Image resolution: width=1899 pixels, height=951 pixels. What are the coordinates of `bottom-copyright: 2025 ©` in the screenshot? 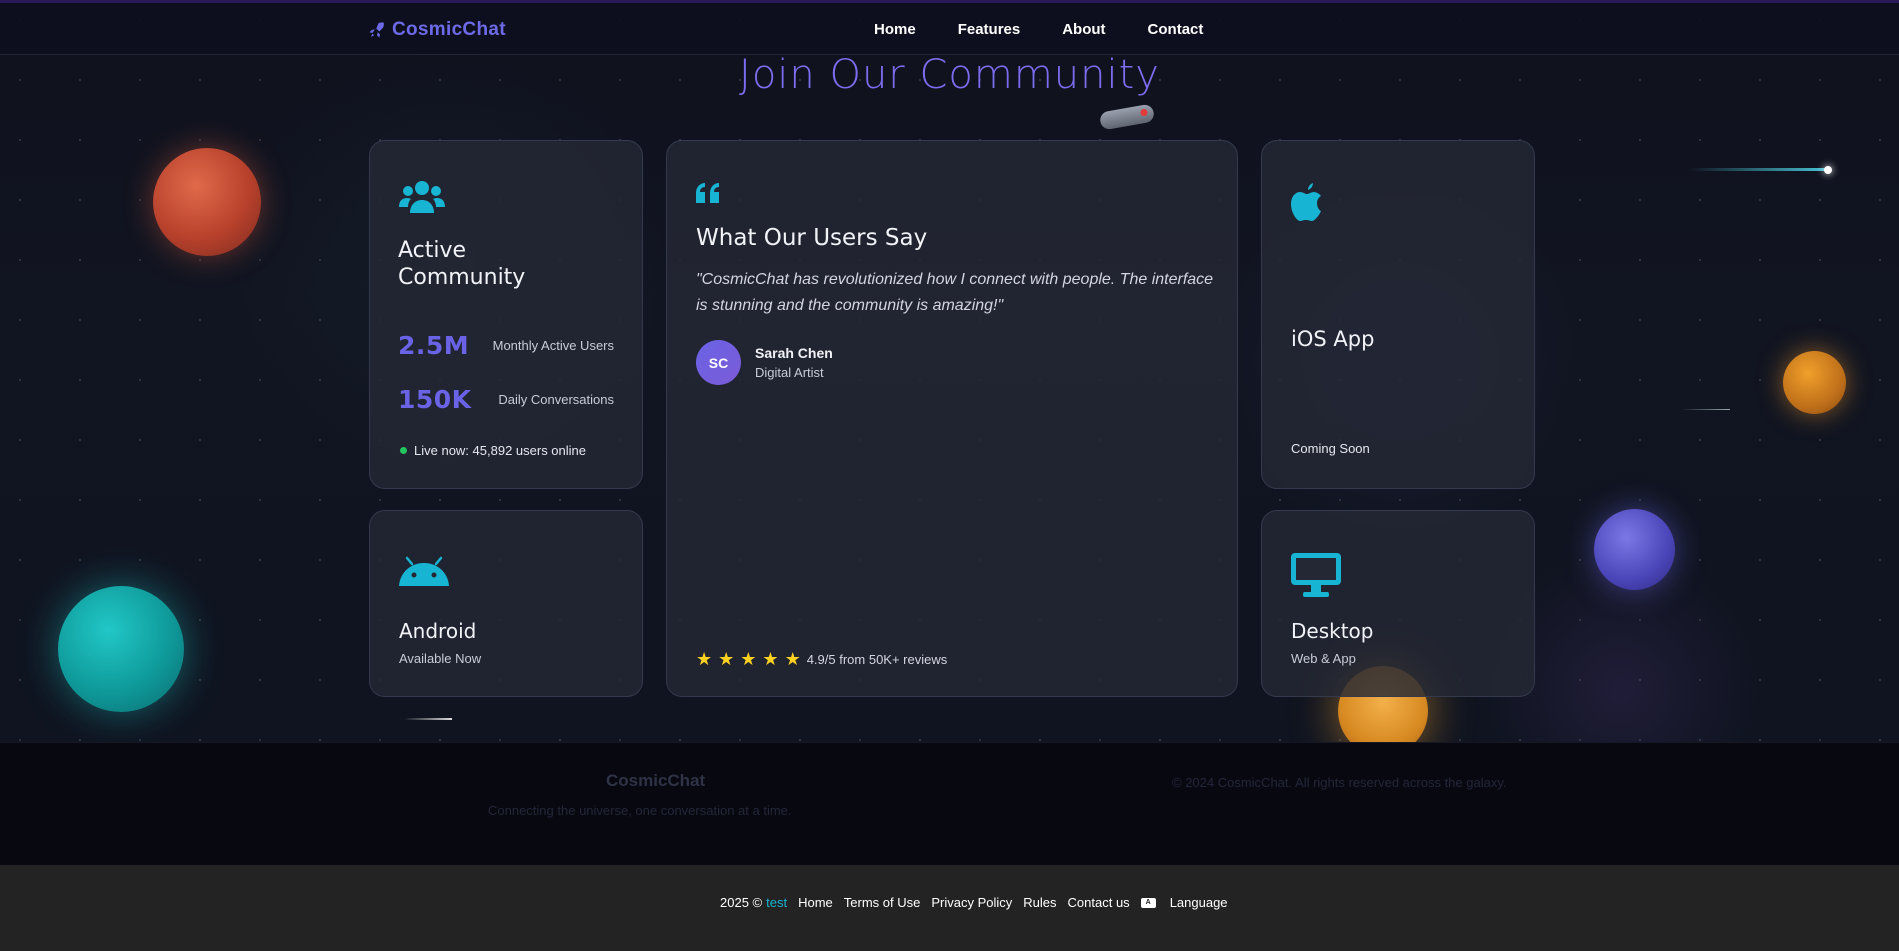 It's located at (741, 902).